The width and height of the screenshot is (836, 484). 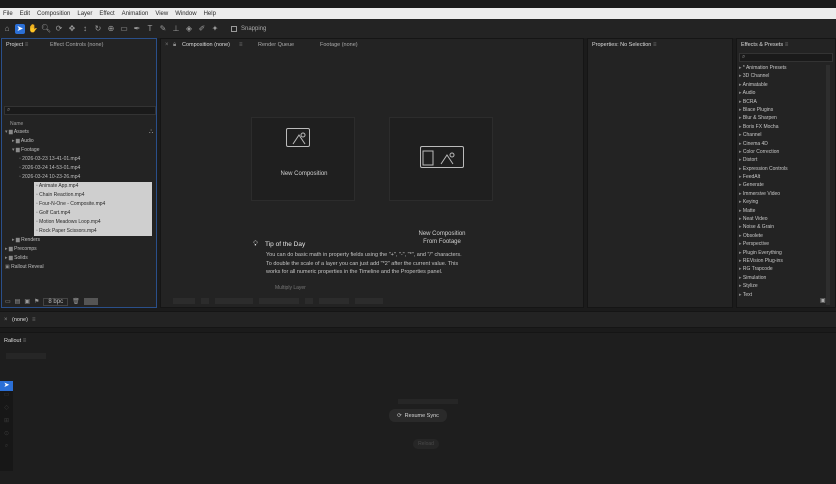 What do you see at coordinates (163, 29) in the screenshot?
I see `brush-tool-icon: ✎` at bounding box center [163, 29].